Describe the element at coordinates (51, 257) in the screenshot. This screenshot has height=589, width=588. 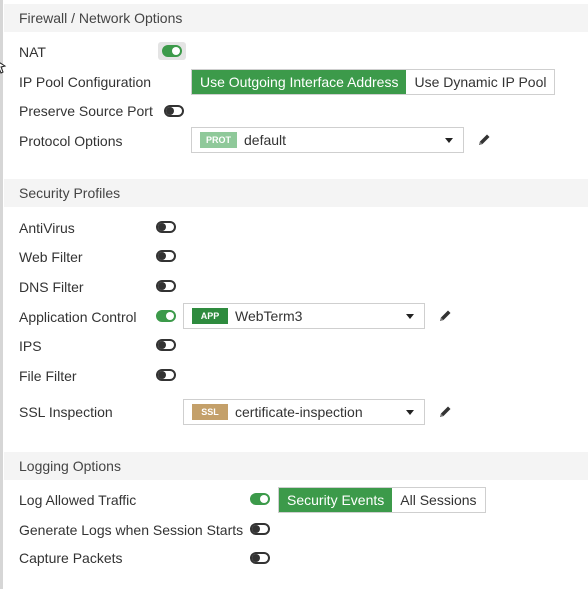
I see `web-filter-label: Web Filter` at that location.